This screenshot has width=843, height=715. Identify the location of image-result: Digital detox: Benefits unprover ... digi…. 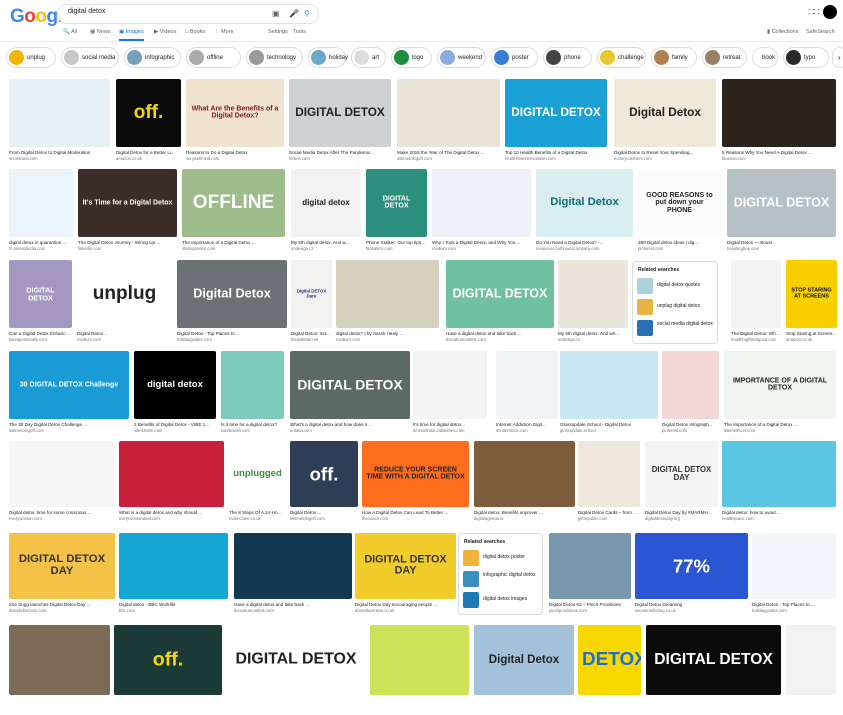
(524, 484).